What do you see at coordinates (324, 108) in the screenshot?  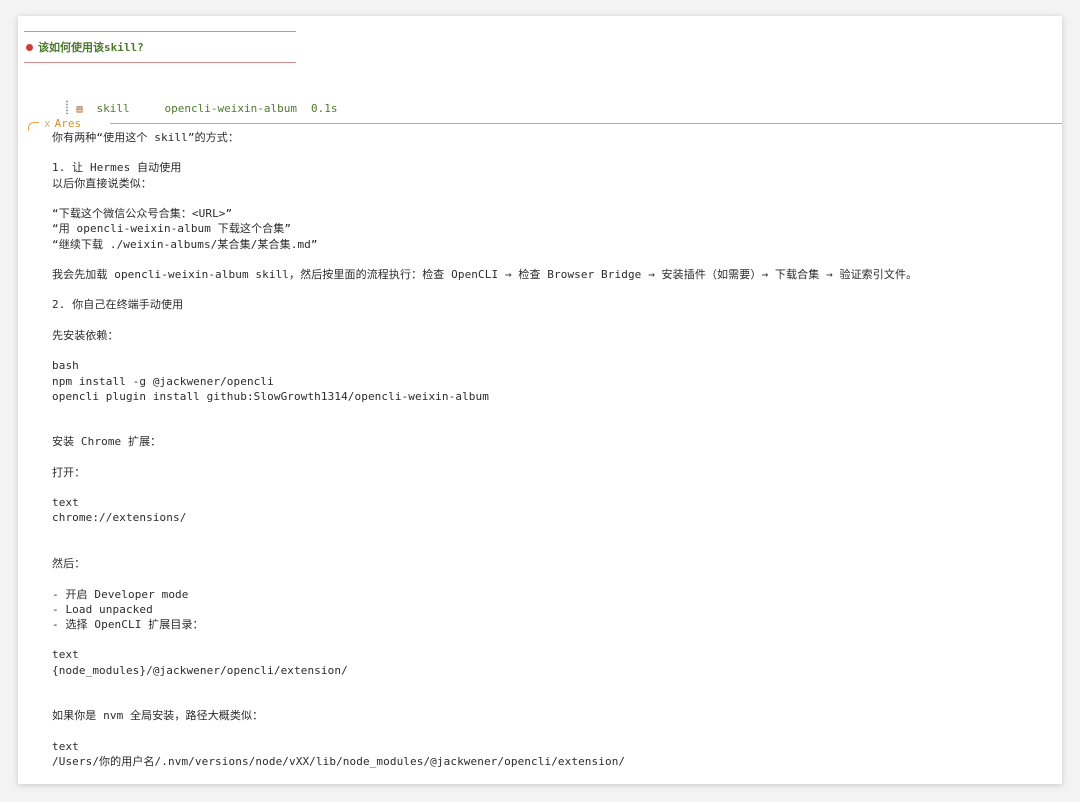 I see `tool-duration: 0.1s` at bounding box center [324, 108].